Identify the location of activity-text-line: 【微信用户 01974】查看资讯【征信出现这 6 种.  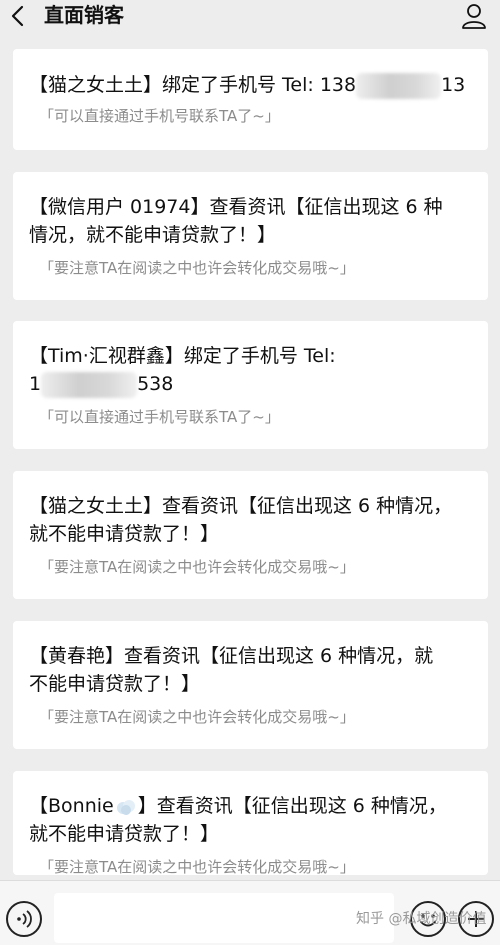
(236, 207).